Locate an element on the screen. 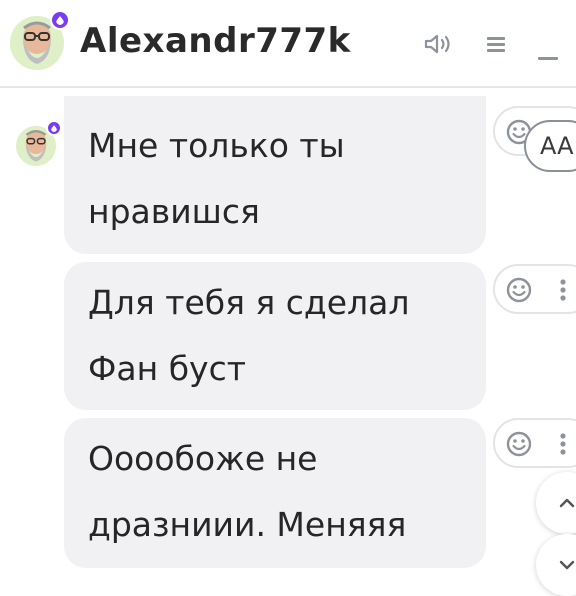 This screenshot has width=576, height=596. chevron-up-icon is located at coordinates (567, 503).